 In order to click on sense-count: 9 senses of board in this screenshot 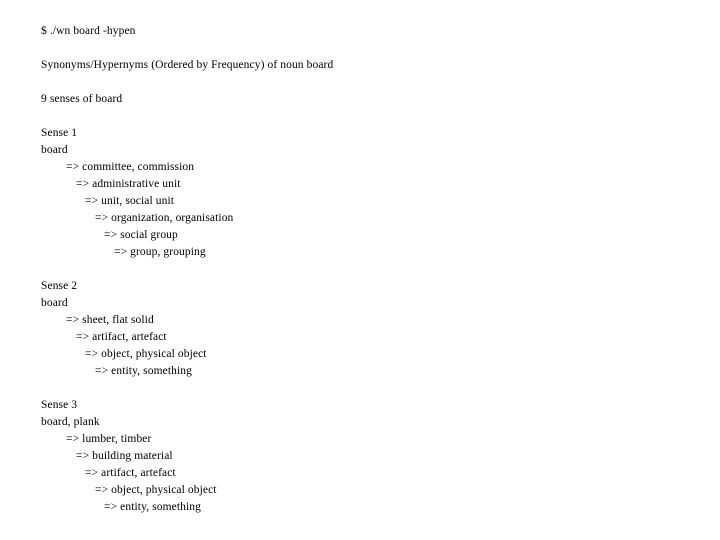, I will do `click(82, 99)`.